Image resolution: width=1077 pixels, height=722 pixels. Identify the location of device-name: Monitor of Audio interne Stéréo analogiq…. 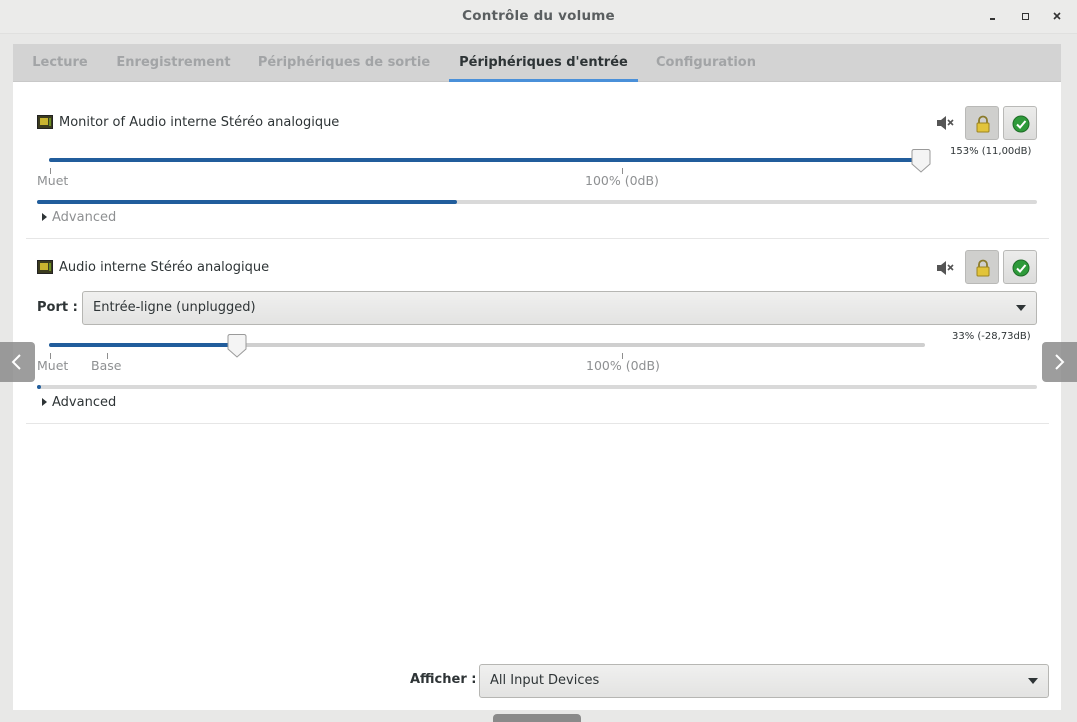
(199, 122).